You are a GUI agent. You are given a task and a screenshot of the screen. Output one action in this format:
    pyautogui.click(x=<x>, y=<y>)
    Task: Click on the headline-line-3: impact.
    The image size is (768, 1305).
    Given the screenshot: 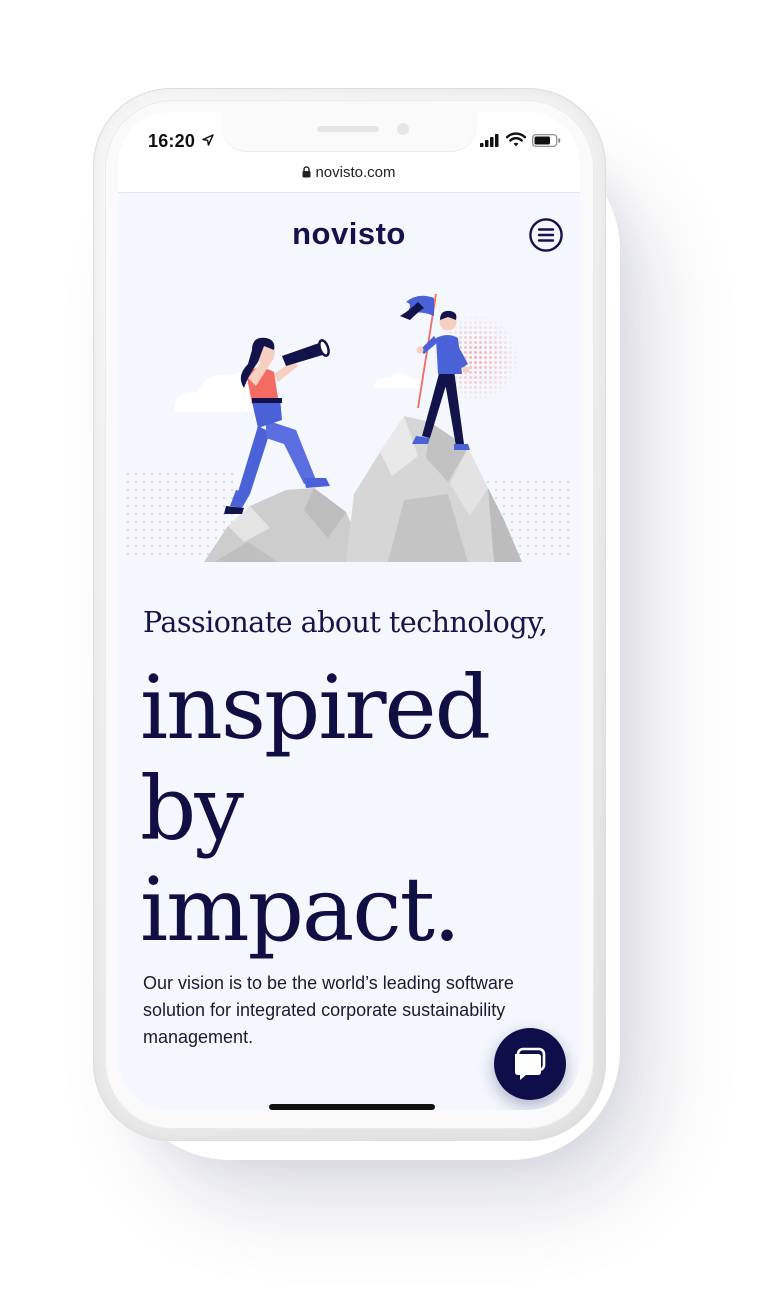 What is the action you would take?
    pyautogui.click(x=300, y=909)
    